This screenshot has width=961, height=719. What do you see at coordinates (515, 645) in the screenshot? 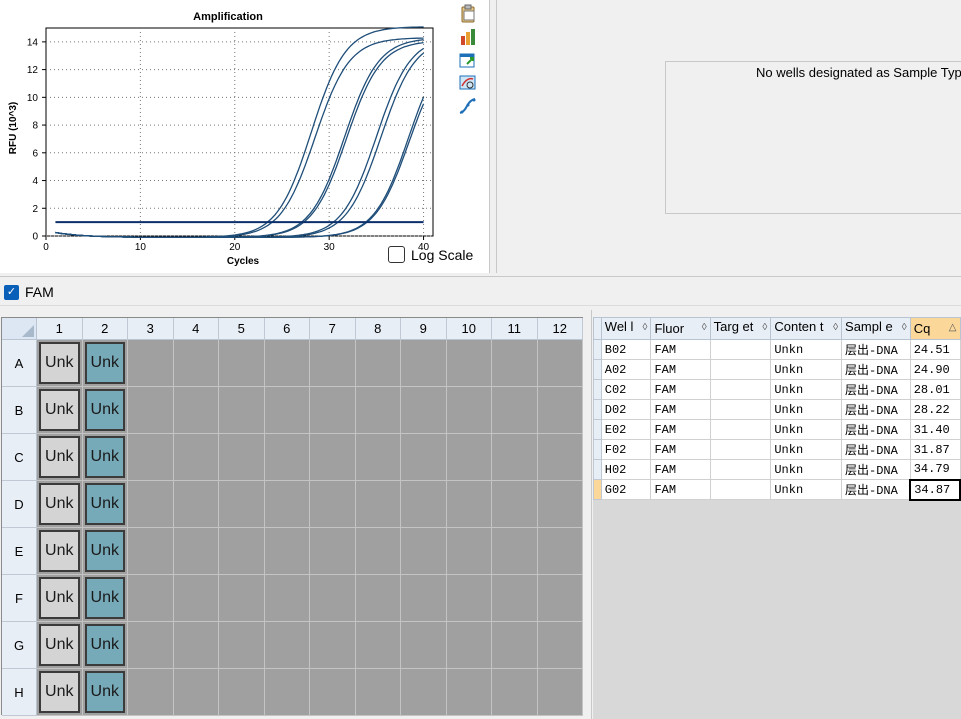
I see `plate-well-G11` at bounding box center [515, 645].